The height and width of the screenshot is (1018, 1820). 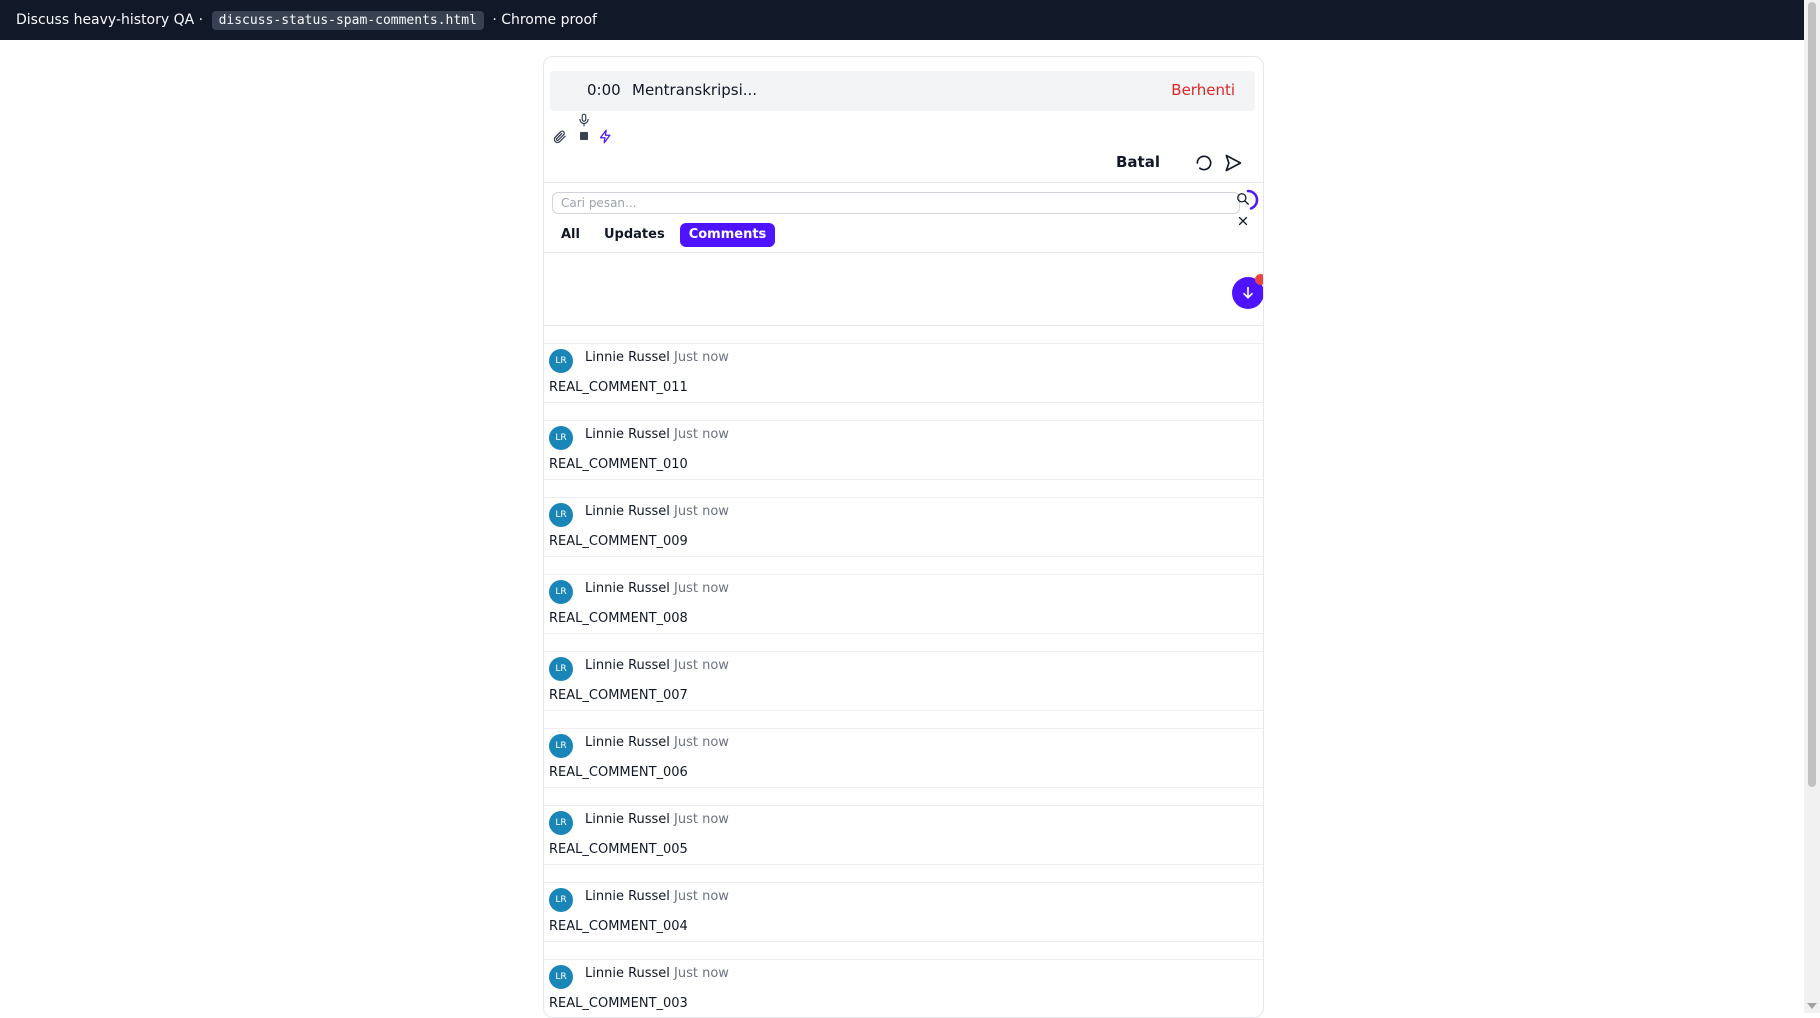 I want to click on stop-icon, so click(x=584, y=136).